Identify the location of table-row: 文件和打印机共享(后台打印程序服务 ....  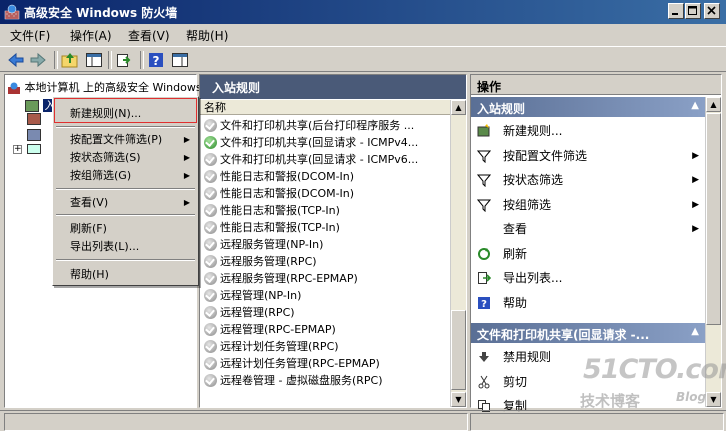
(327, 125).